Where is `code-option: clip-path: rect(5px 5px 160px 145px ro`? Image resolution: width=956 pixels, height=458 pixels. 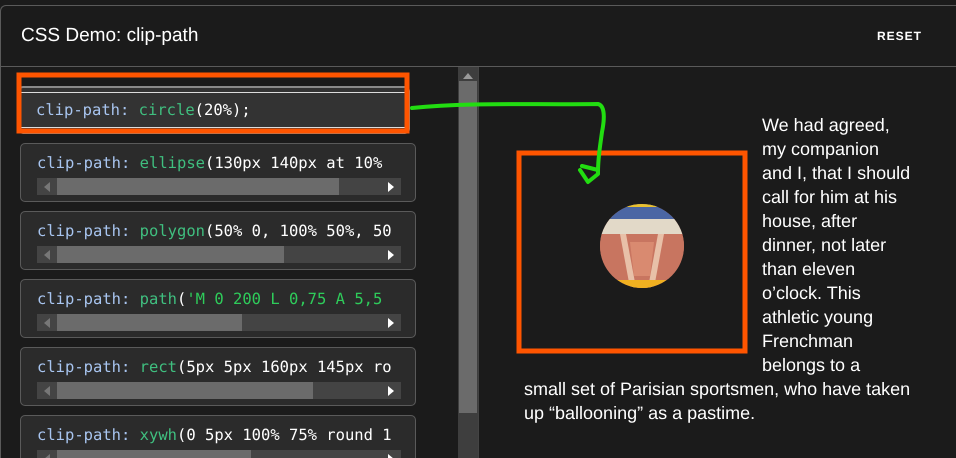
code-option: clip-path: rect(5px 5px 160px 145px ro is located at coordinates (218, 376).